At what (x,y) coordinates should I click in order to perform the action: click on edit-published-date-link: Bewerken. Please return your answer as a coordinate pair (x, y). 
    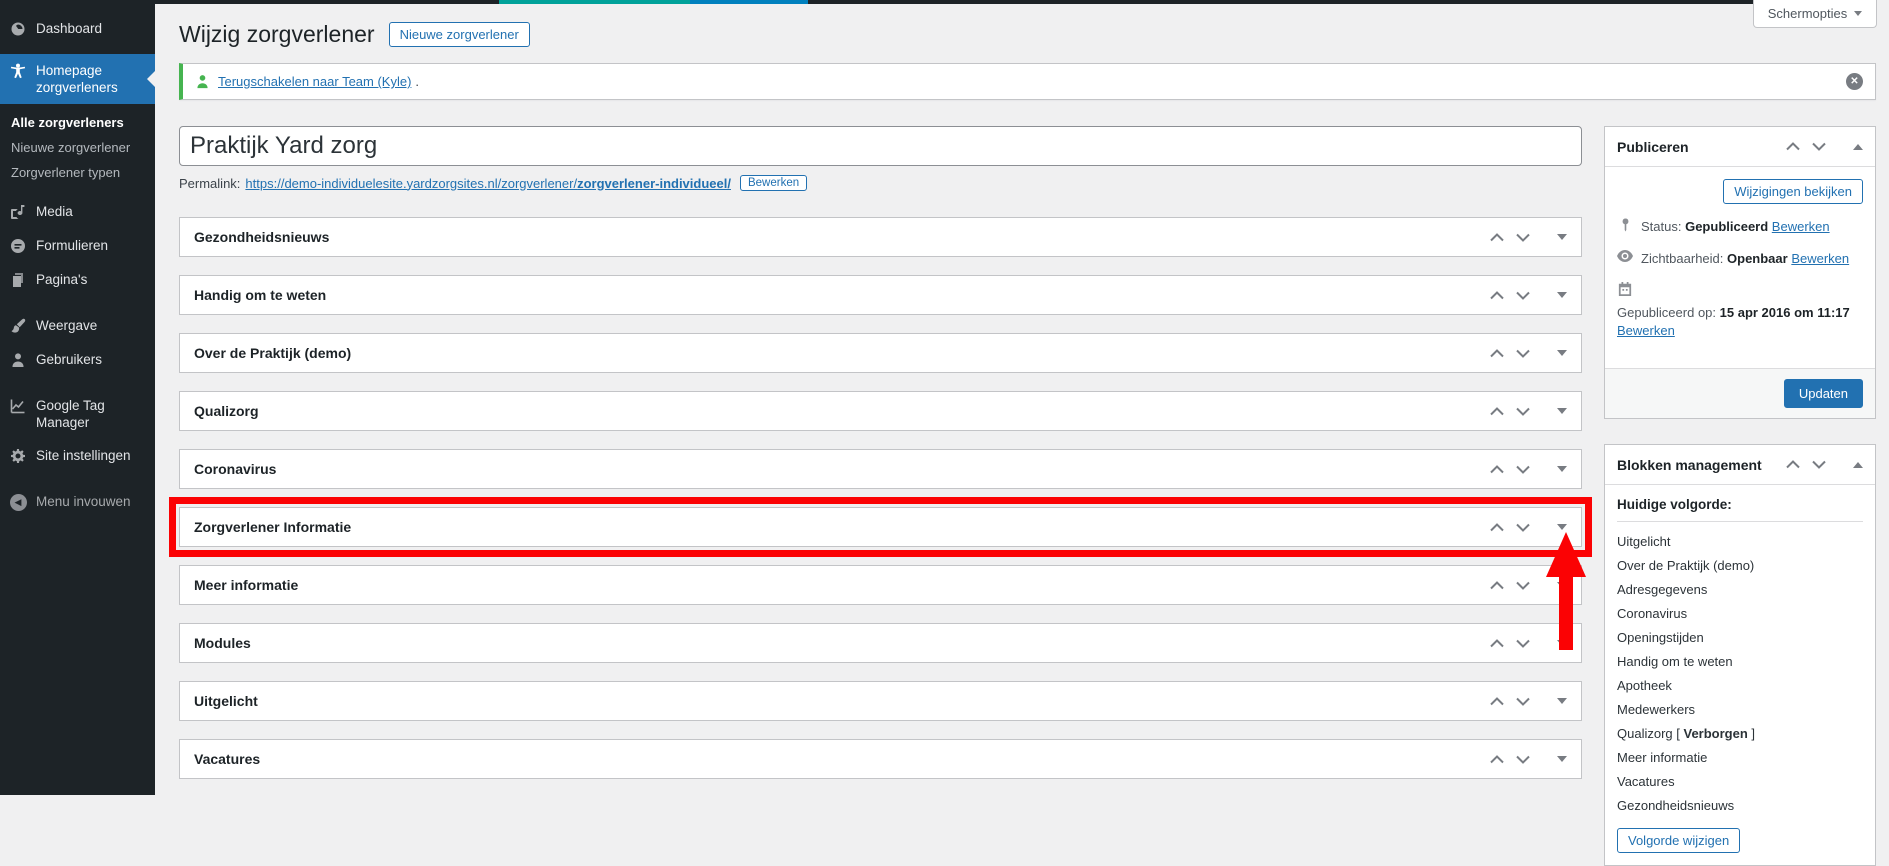
    Looking at the image, I should click on (1646, 330).